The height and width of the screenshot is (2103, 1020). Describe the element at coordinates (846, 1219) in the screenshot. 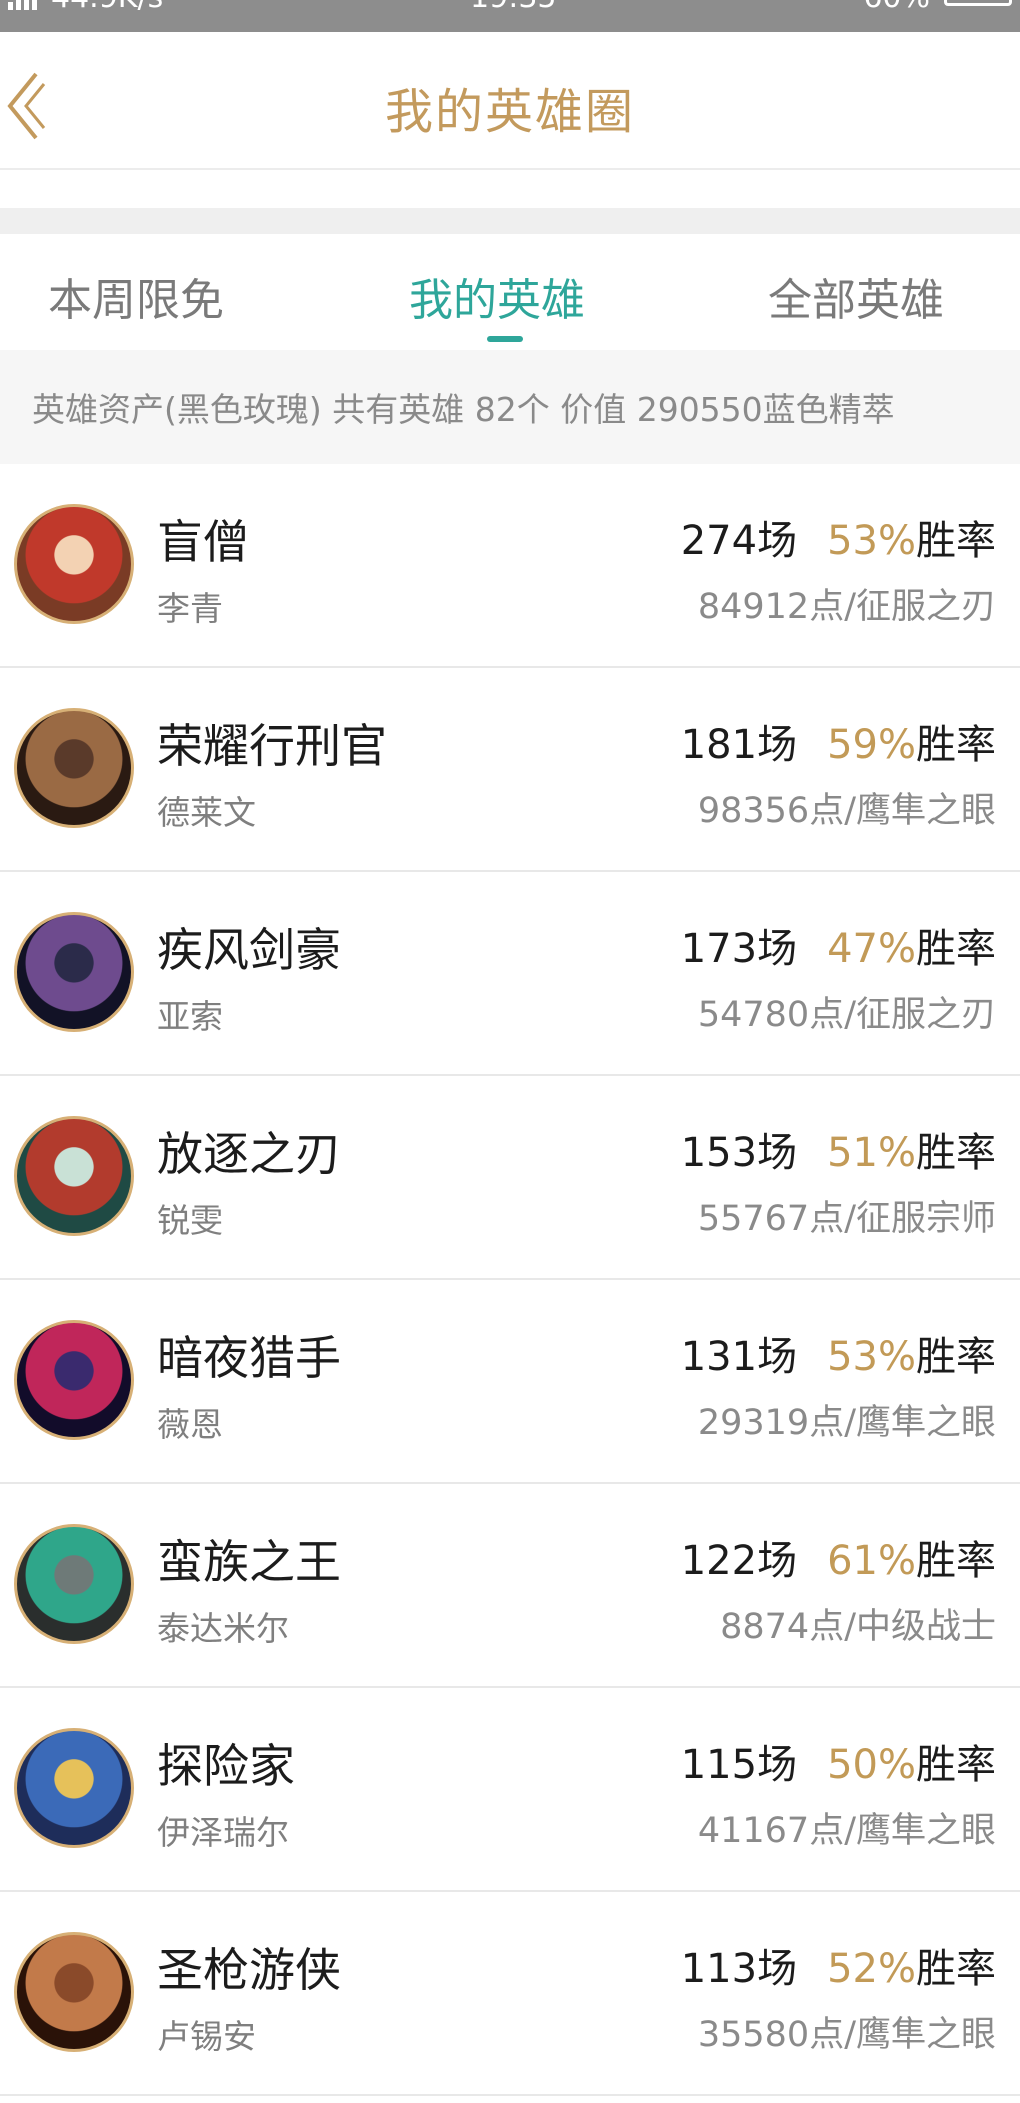

I see `hero-points: 55767点/征服宗师` at that location.